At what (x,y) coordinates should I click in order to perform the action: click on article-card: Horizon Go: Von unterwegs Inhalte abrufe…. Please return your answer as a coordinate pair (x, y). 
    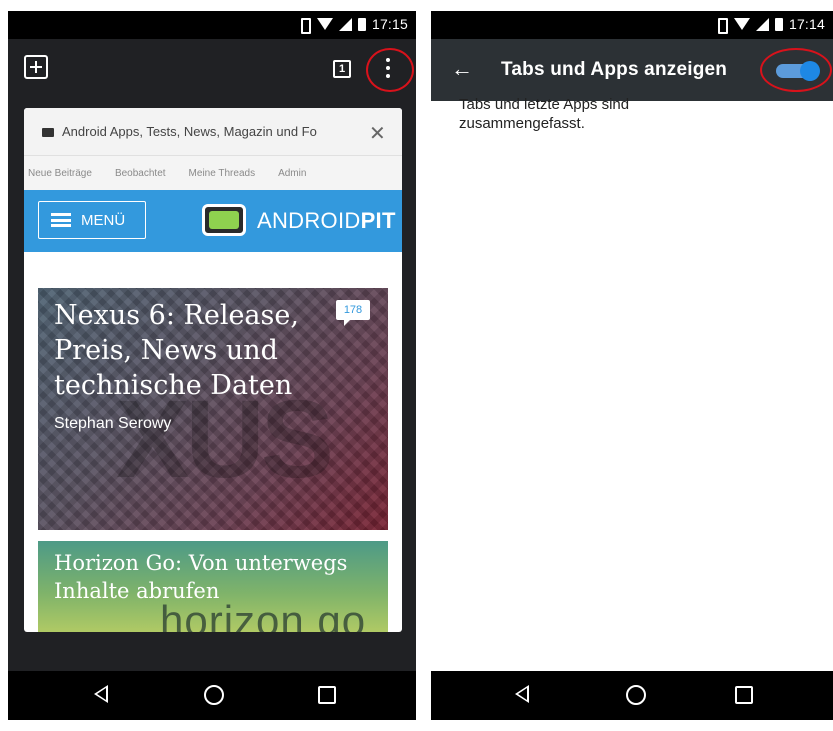
    Looking at the image, I should click on (213, 586).